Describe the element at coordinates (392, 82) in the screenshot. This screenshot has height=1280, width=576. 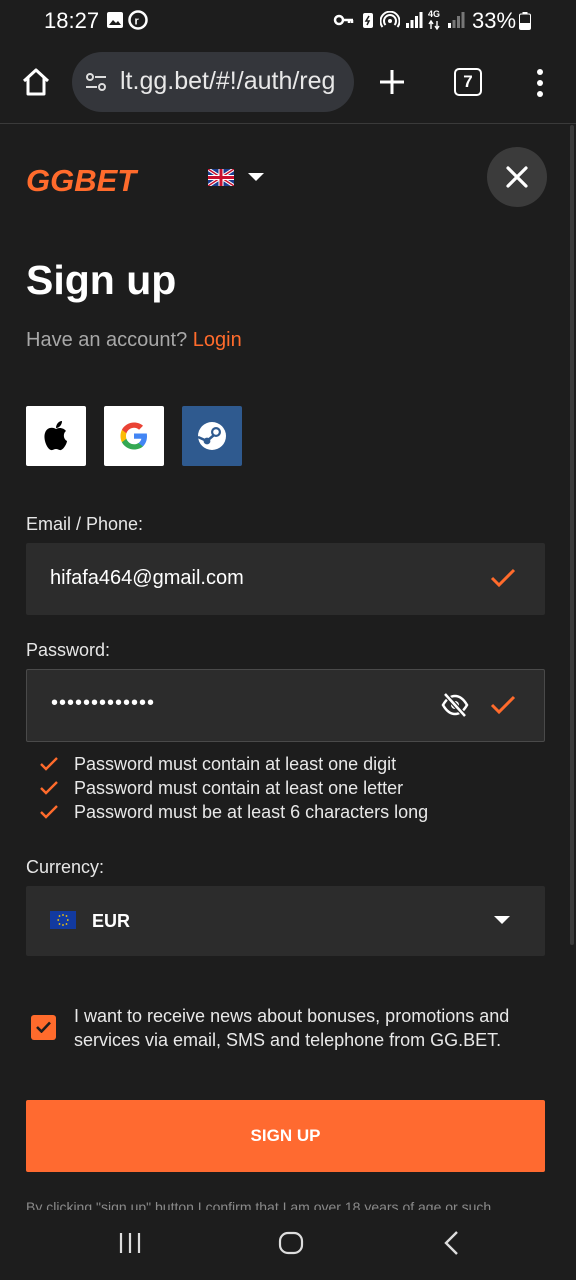
I see `new-tab-icon` at that location.